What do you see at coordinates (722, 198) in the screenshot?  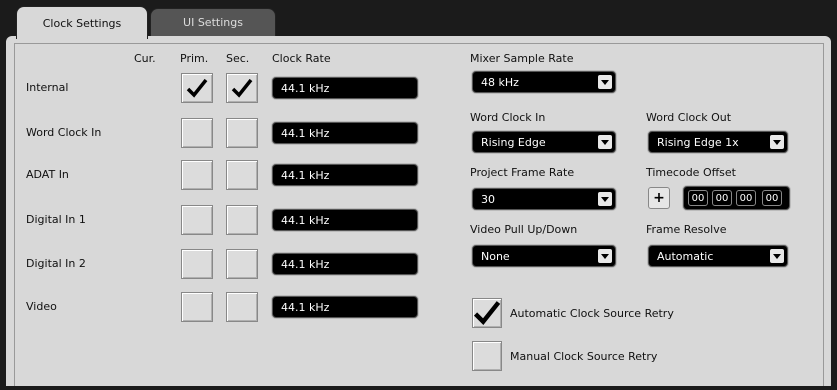 I see `timecode-minutes-field: 00` at bounding box center [722, 198].